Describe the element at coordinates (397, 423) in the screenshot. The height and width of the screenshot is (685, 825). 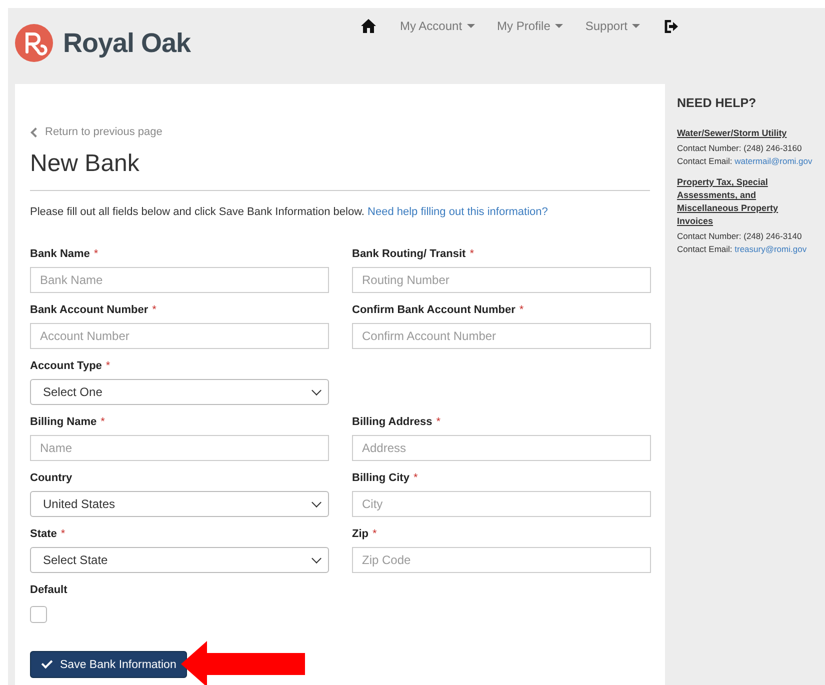
I see `field-label: Billing Address *` at that location.